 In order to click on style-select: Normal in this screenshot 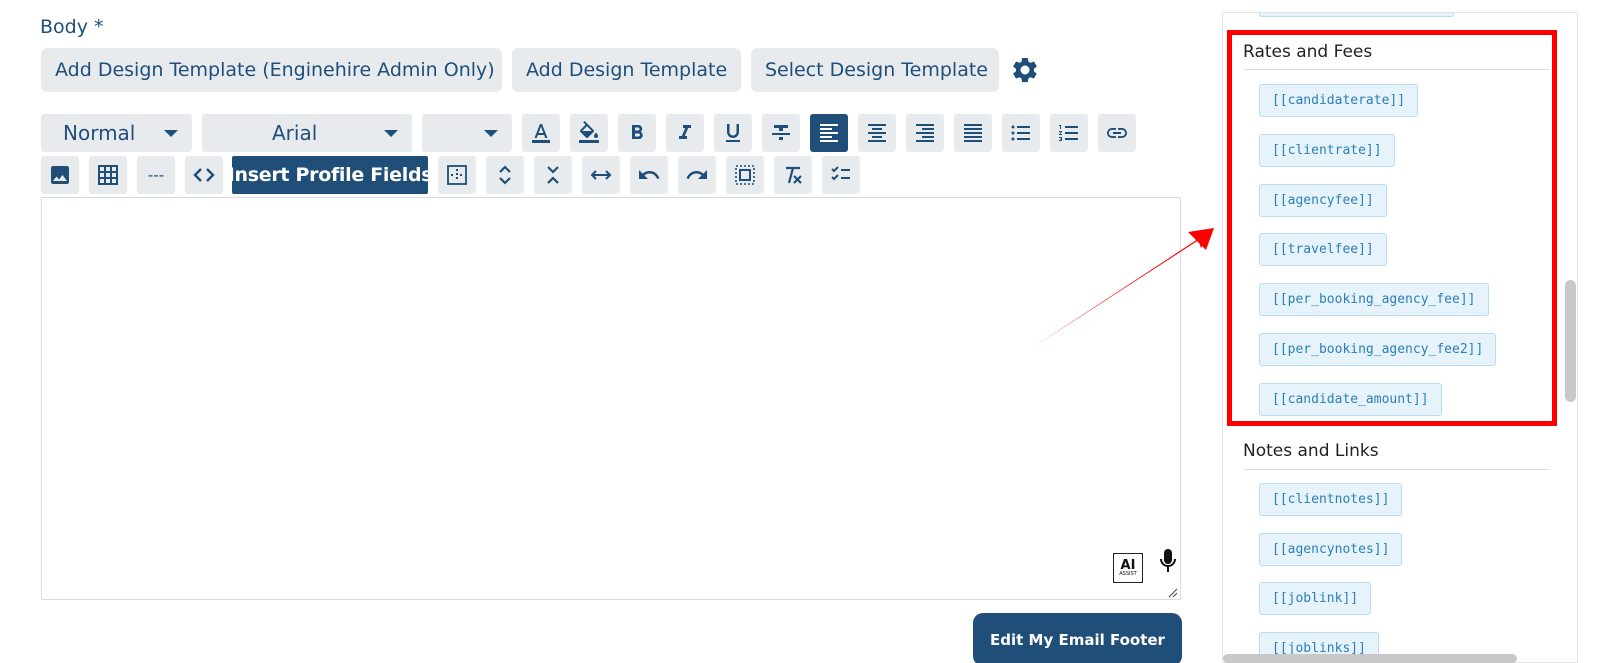, I will do `click(116, 133)`.